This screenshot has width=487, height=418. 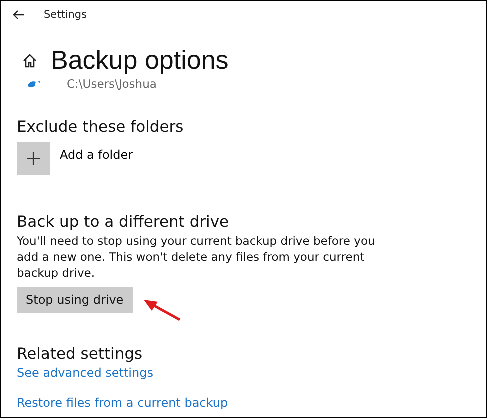 I want to click on settings-link: Restore files from a current backup, so click(x=251, y=403).